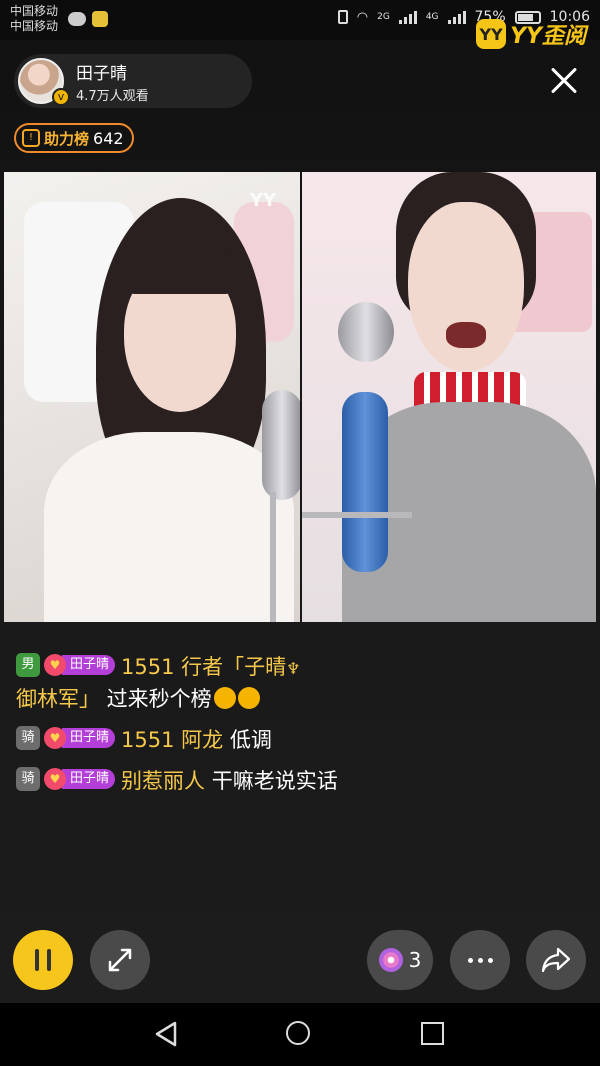  I want to click on chat-text: 干嘛老说实话, so click(271, 781).